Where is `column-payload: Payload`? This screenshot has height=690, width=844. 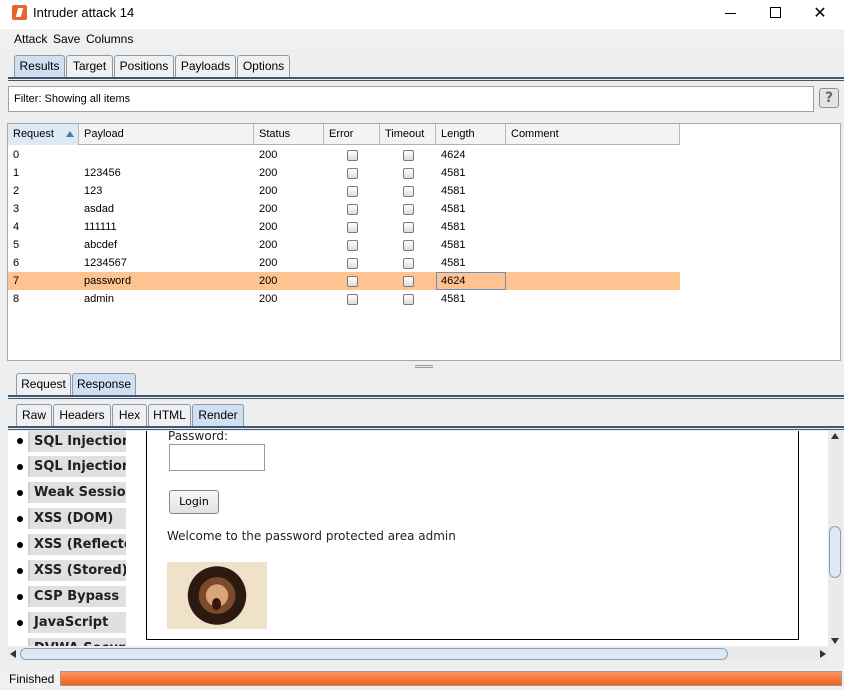 column-payload: Payload is located at coordinates (166, 134).